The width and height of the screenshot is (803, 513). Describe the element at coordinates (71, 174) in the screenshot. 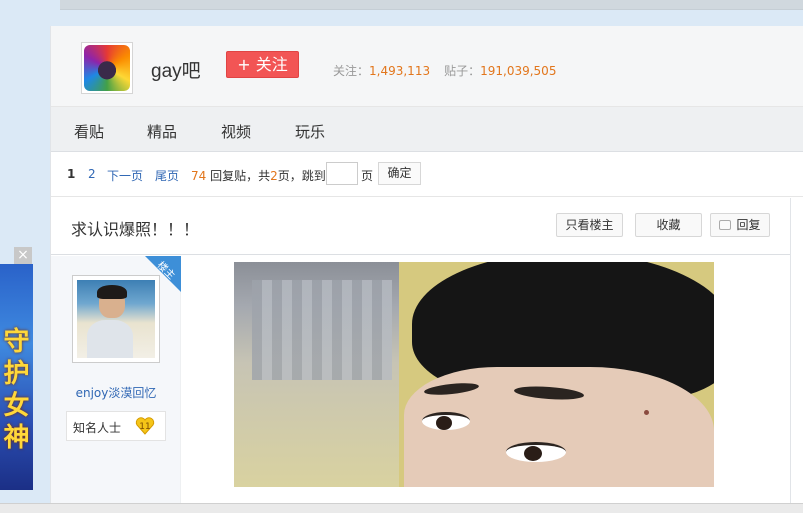

I see `page-current: 1` at that location.